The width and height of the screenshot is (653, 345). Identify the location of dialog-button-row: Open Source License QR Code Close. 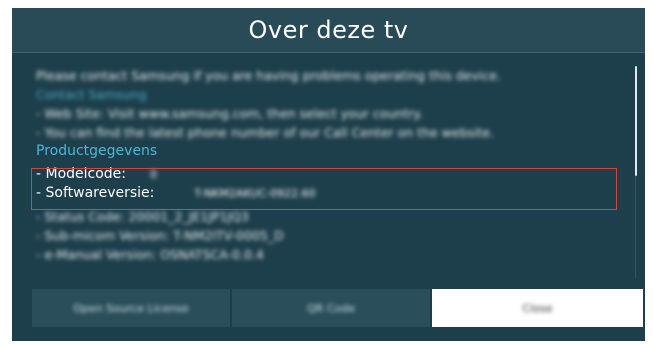
(338, 309).